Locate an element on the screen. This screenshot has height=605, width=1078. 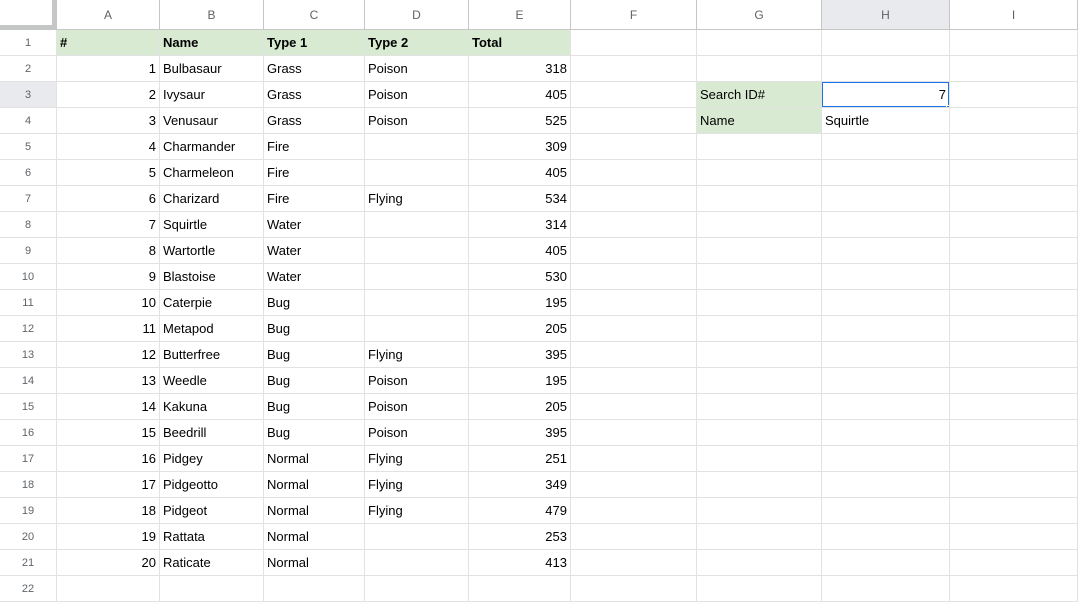
cell-F2 is located at coordinates (634, 69).